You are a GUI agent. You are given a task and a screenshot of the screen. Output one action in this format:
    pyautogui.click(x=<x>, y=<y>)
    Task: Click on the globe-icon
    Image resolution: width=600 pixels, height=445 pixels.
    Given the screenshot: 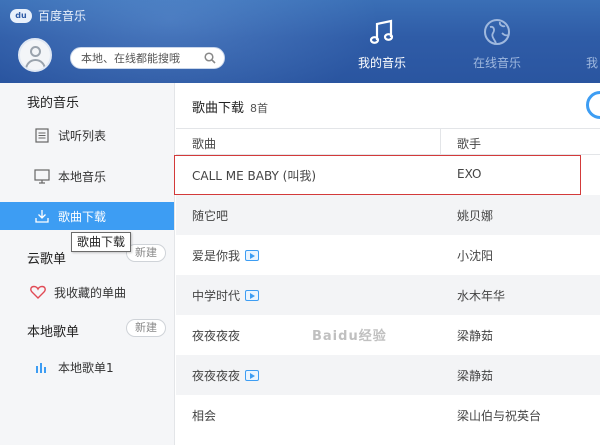 What is the action you would take?
    pyautogui.click(x=497, y=32)
    